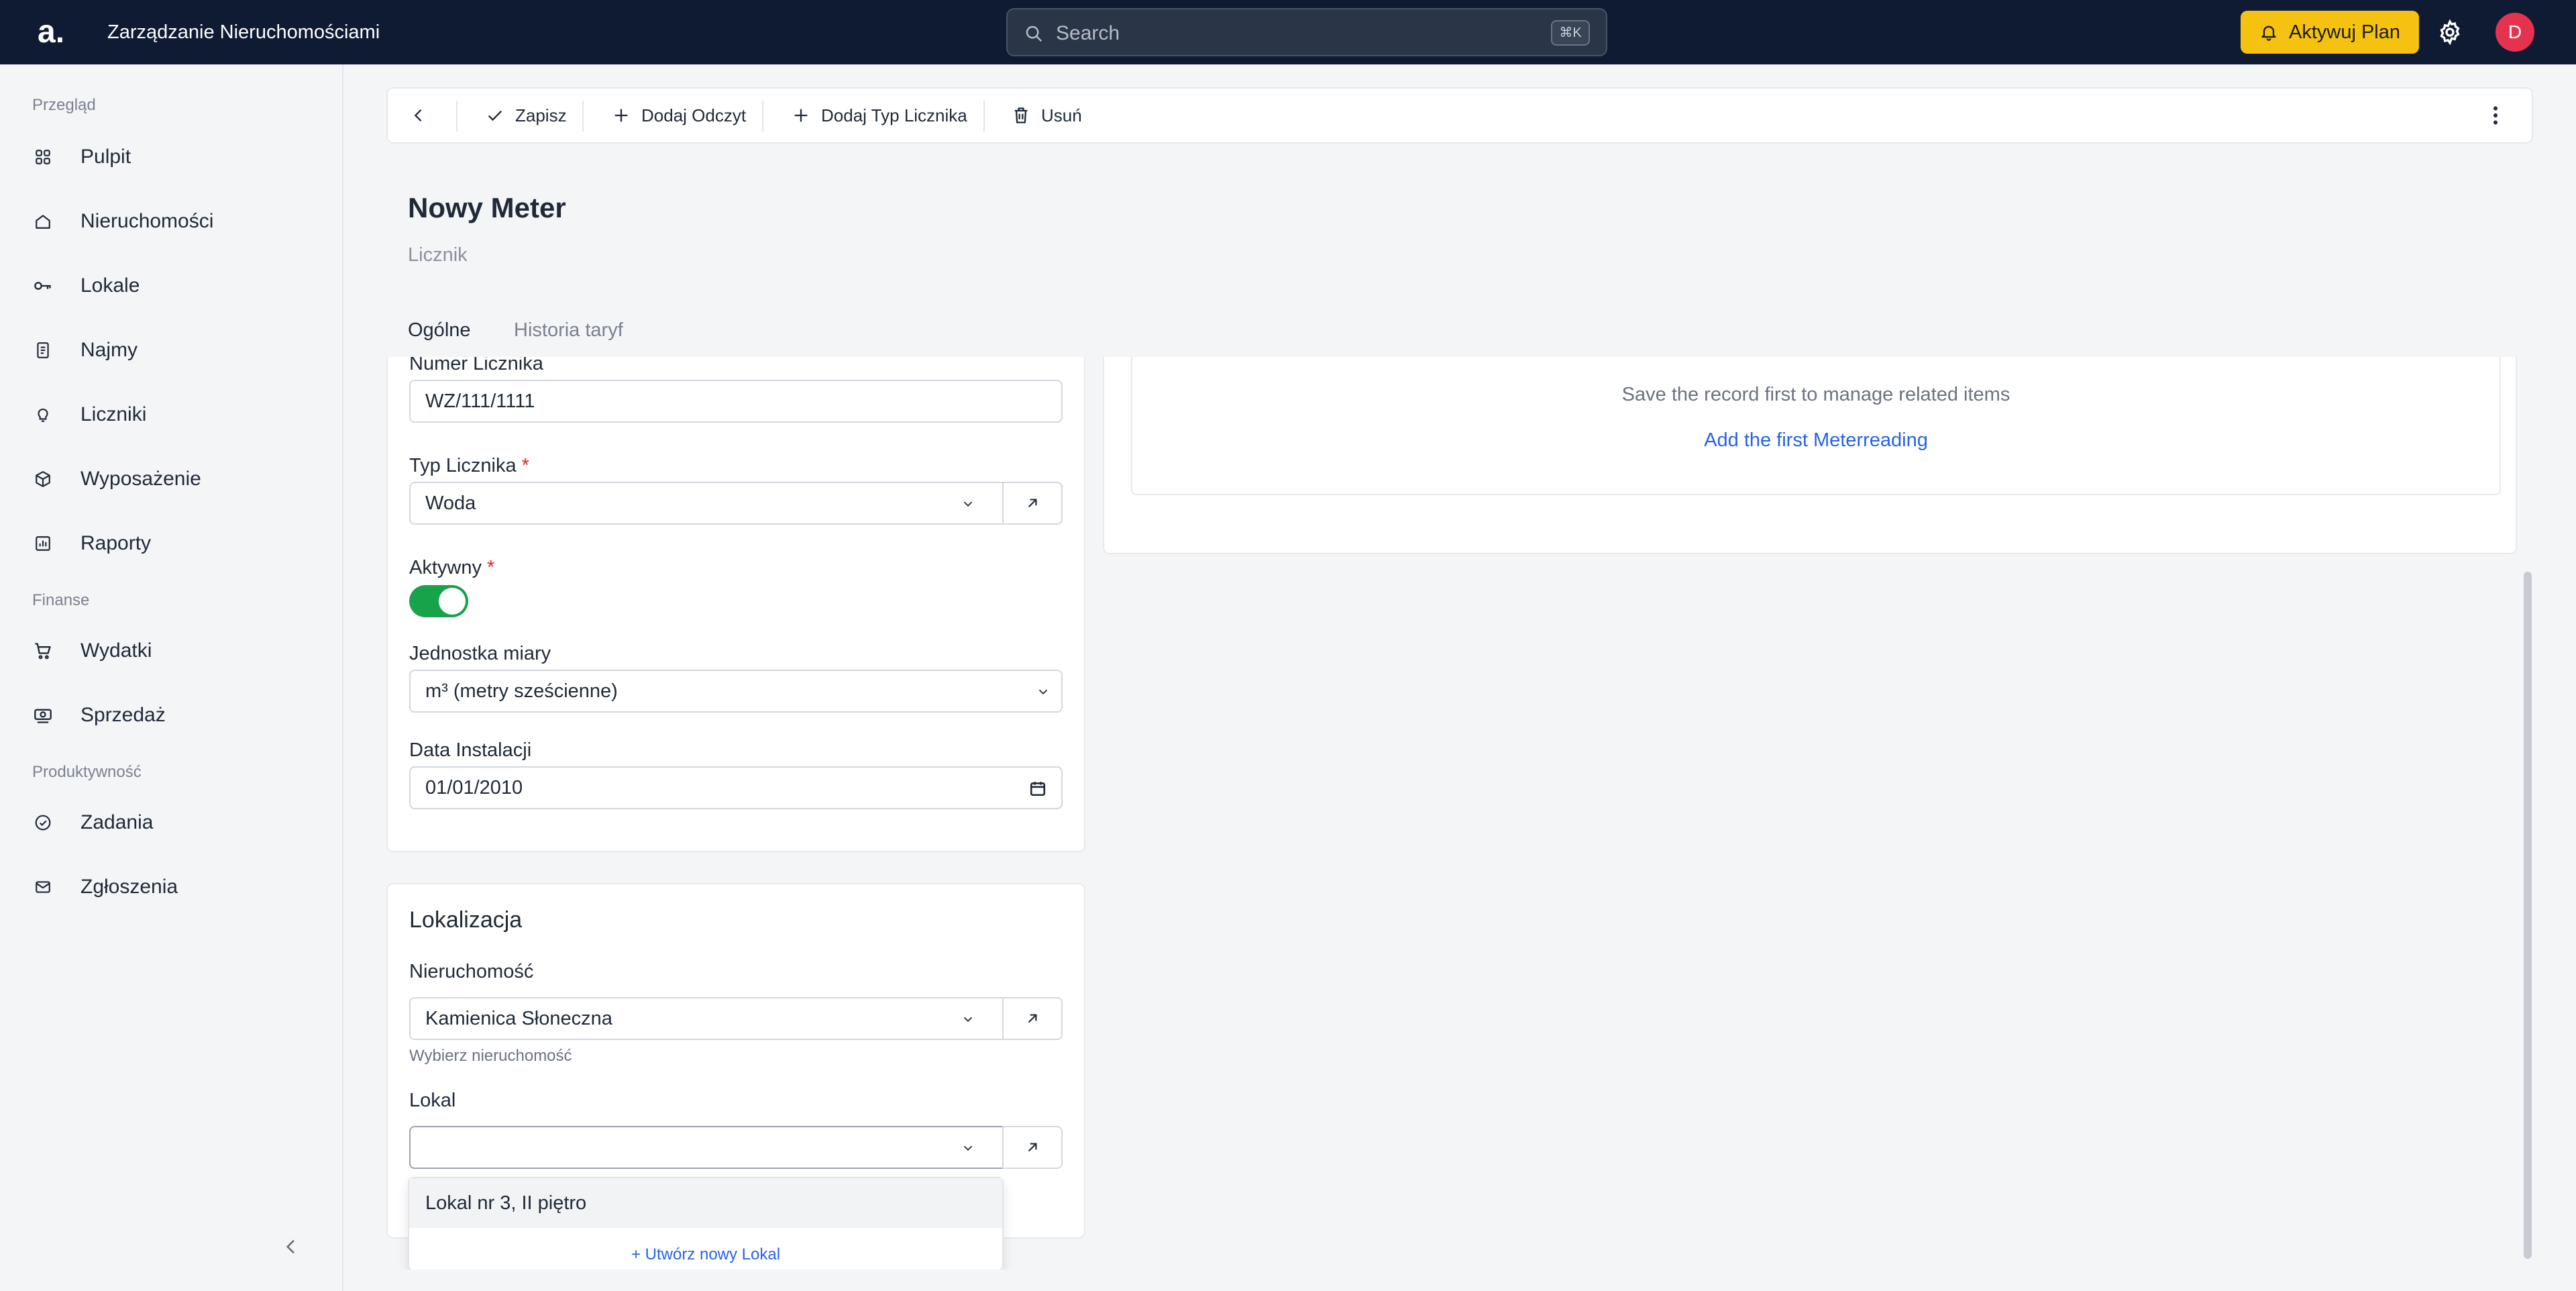  What do you see at coordinates (140, 479) in the screenshot?
I see `sidebar-item-label: Wyposażenie` at bounding box center [140, 479].